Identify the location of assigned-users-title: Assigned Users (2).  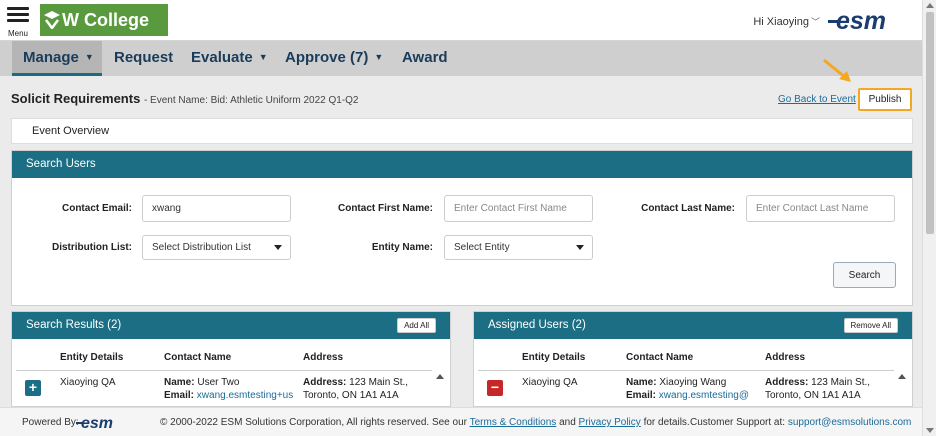
(537, 325).